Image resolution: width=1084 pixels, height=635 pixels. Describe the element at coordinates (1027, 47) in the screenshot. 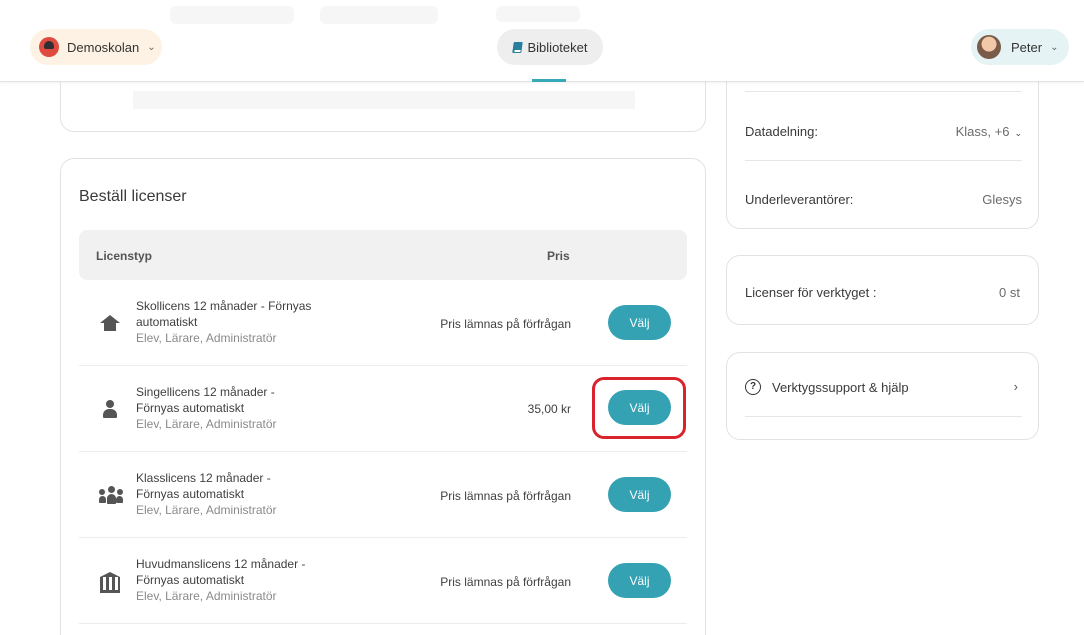

I see `user-name: Peter` at that location.